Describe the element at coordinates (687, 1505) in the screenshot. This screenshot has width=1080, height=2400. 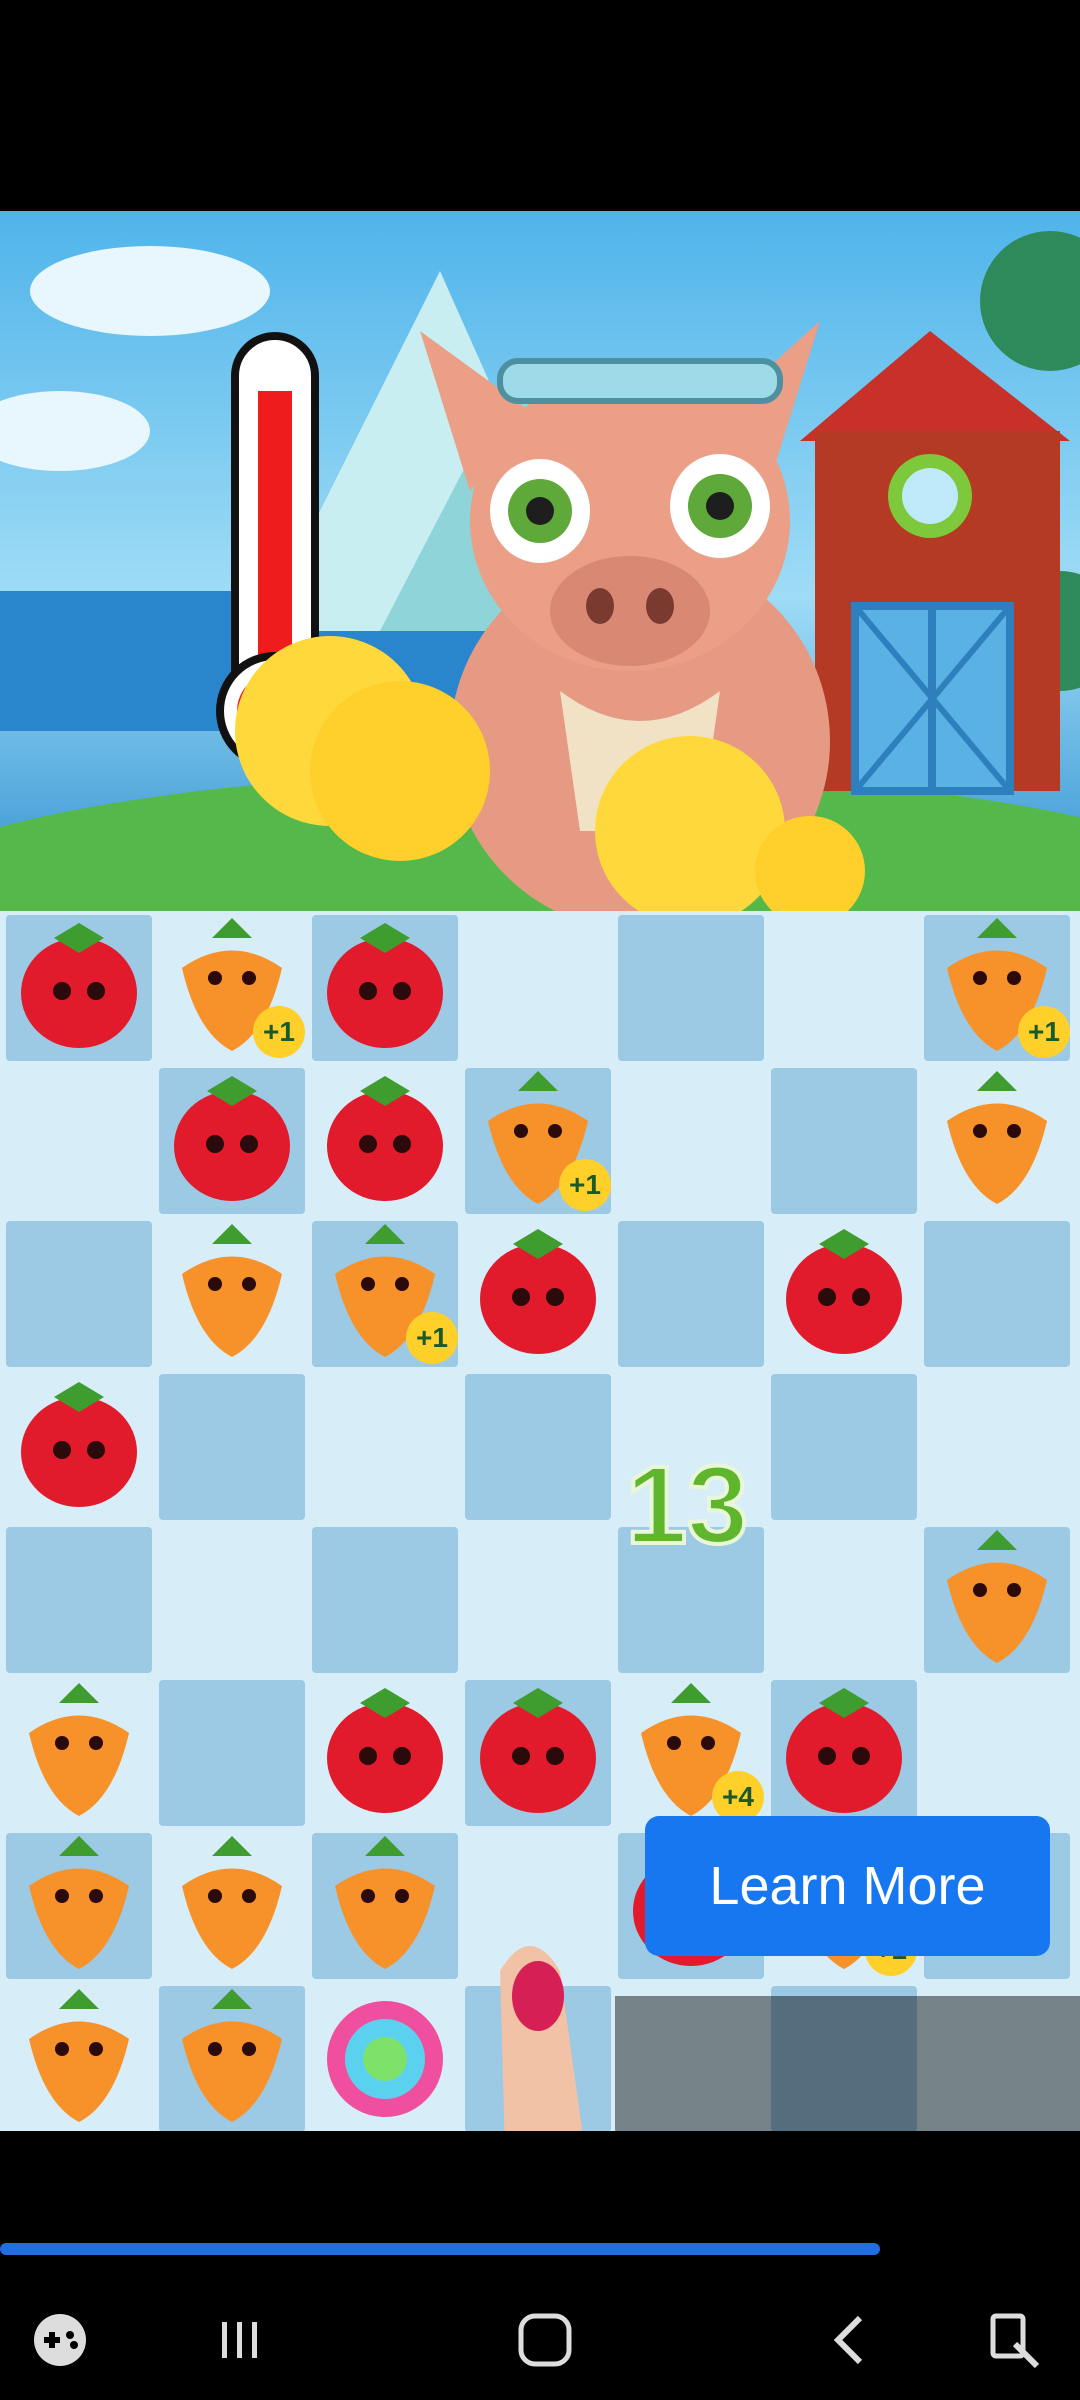
I see `move-count-popup: 13` at that location.